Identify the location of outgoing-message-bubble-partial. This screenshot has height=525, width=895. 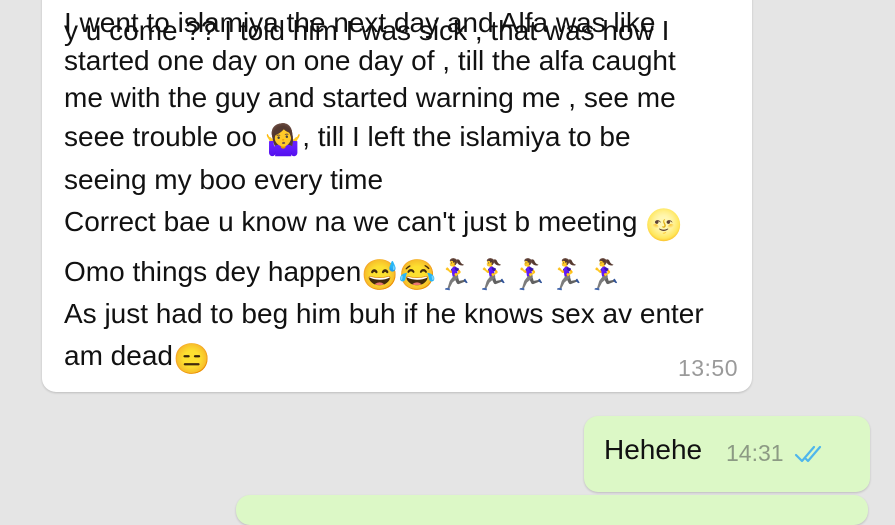
(552, 510).